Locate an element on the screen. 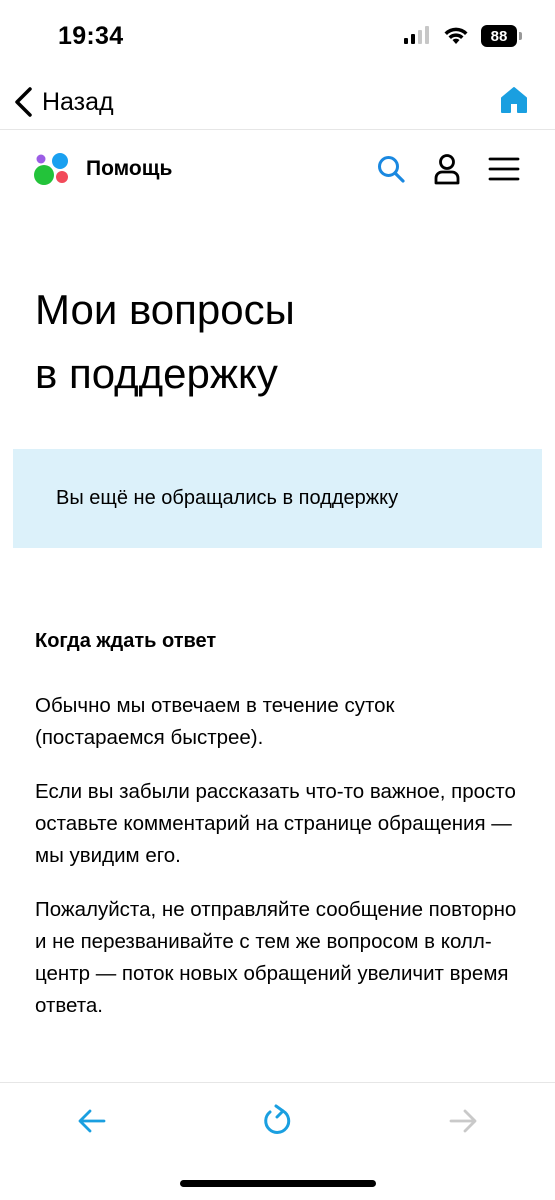  back-button: Назад is located at coordinates (63, 102).